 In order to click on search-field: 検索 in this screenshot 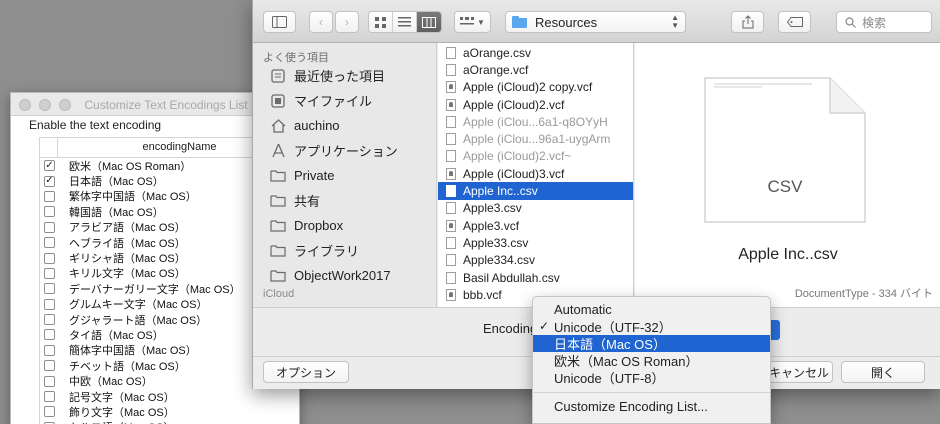, I will do `click(884, 22)`.